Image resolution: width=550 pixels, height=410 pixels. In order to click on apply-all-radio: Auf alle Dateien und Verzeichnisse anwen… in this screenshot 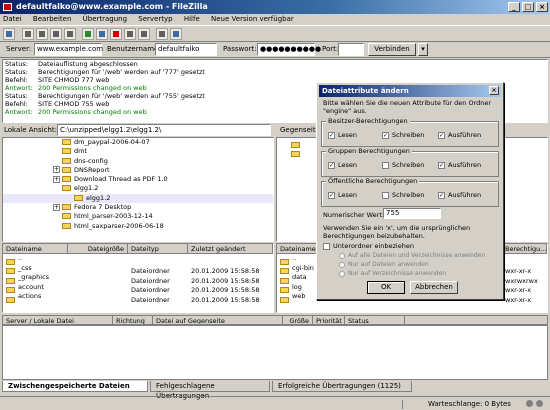, I will do `click(412, 255)`.